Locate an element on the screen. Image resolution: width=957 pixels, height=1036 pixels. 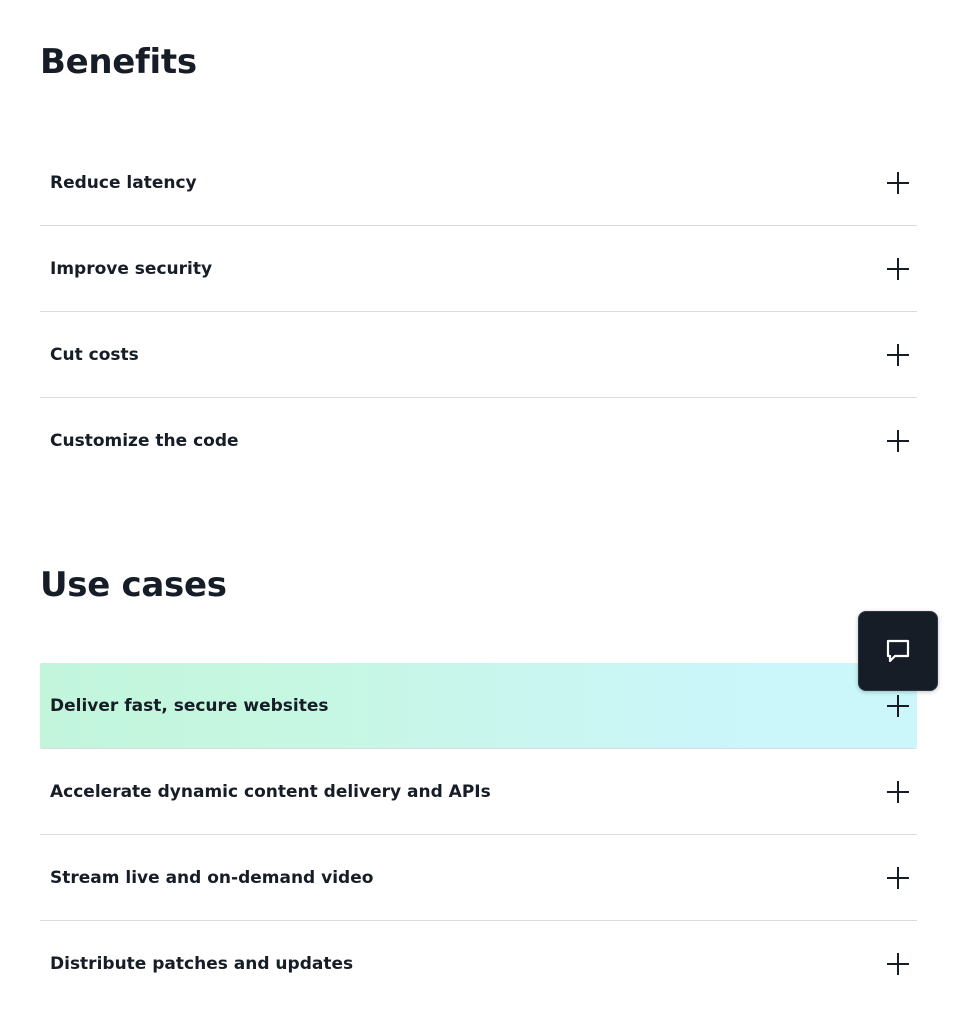
accordion-item-distribute-patches: Distribute patches and updates is located at coordinates (478, 963).